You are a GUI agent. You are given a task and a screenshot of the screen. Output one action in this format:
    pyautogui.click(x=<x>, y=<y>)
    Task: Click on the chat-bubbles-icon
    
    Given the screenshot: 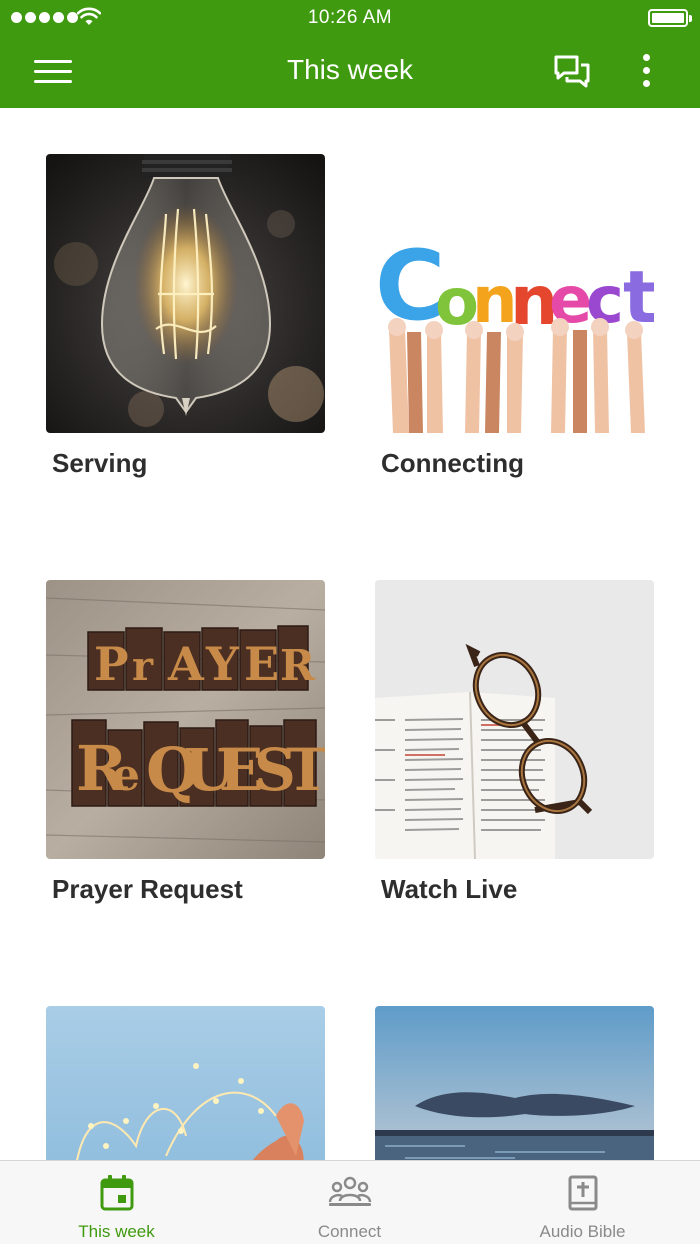 What is the action you would take?
    pyautogui.click(x=572, y=71)
    